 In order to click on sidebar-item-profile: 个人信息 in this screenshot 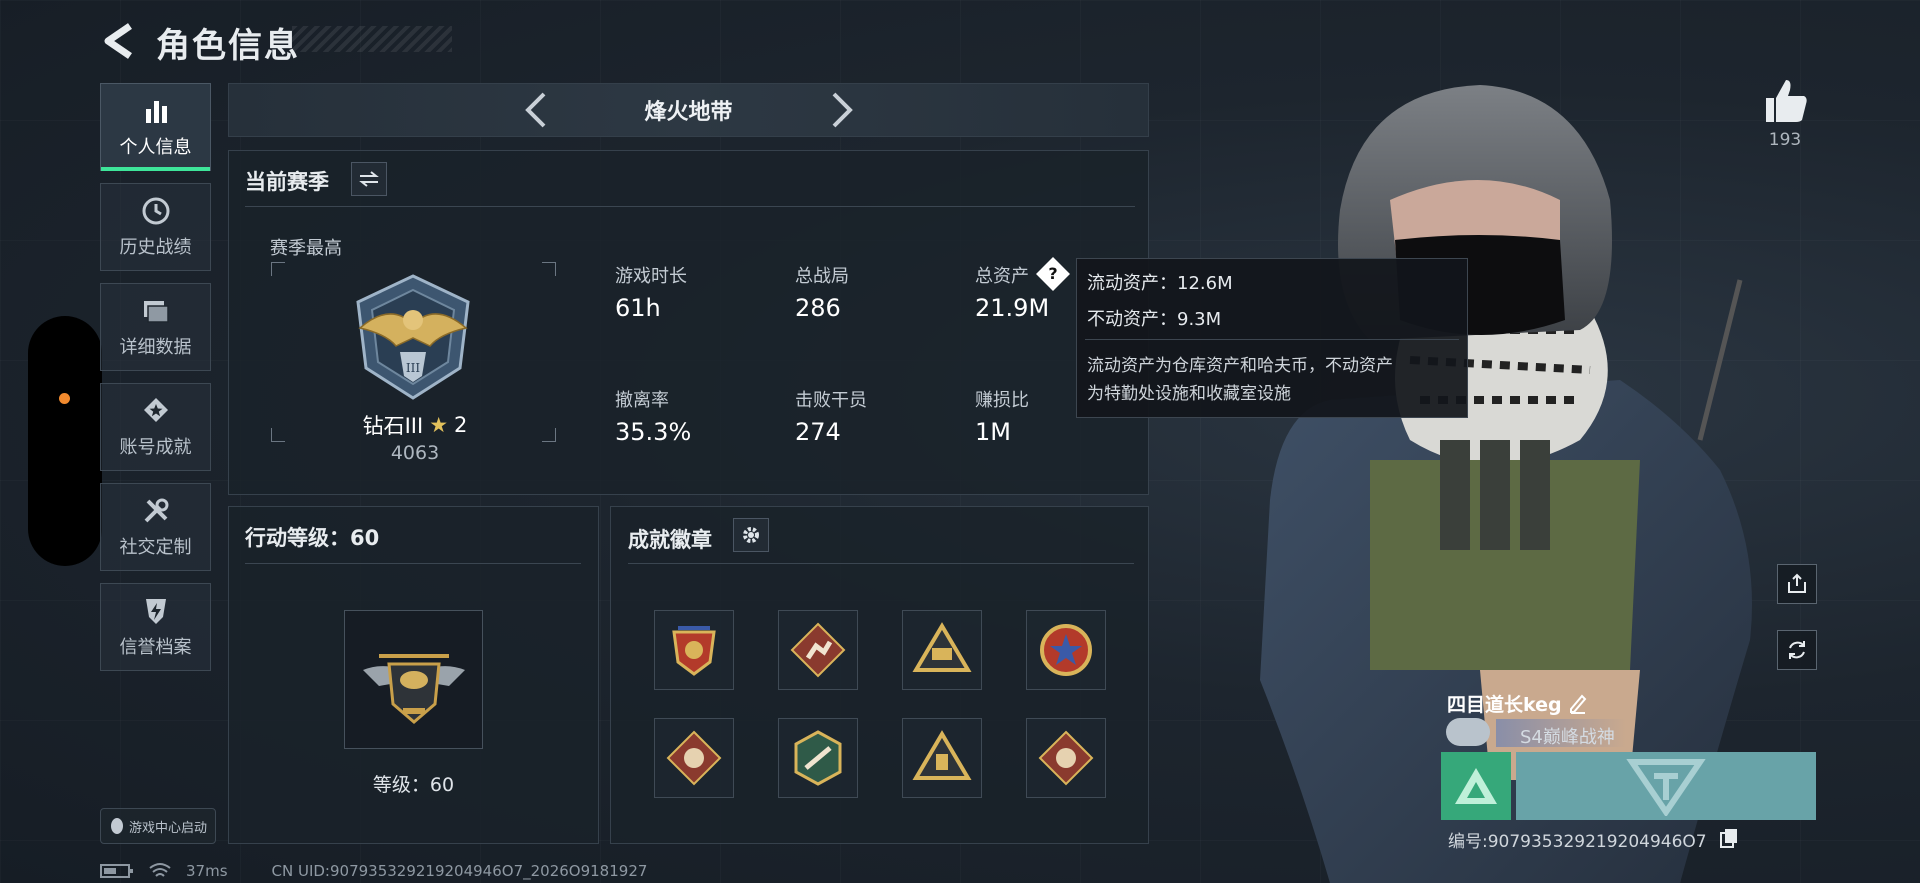, I will do `click(155, 127)`.